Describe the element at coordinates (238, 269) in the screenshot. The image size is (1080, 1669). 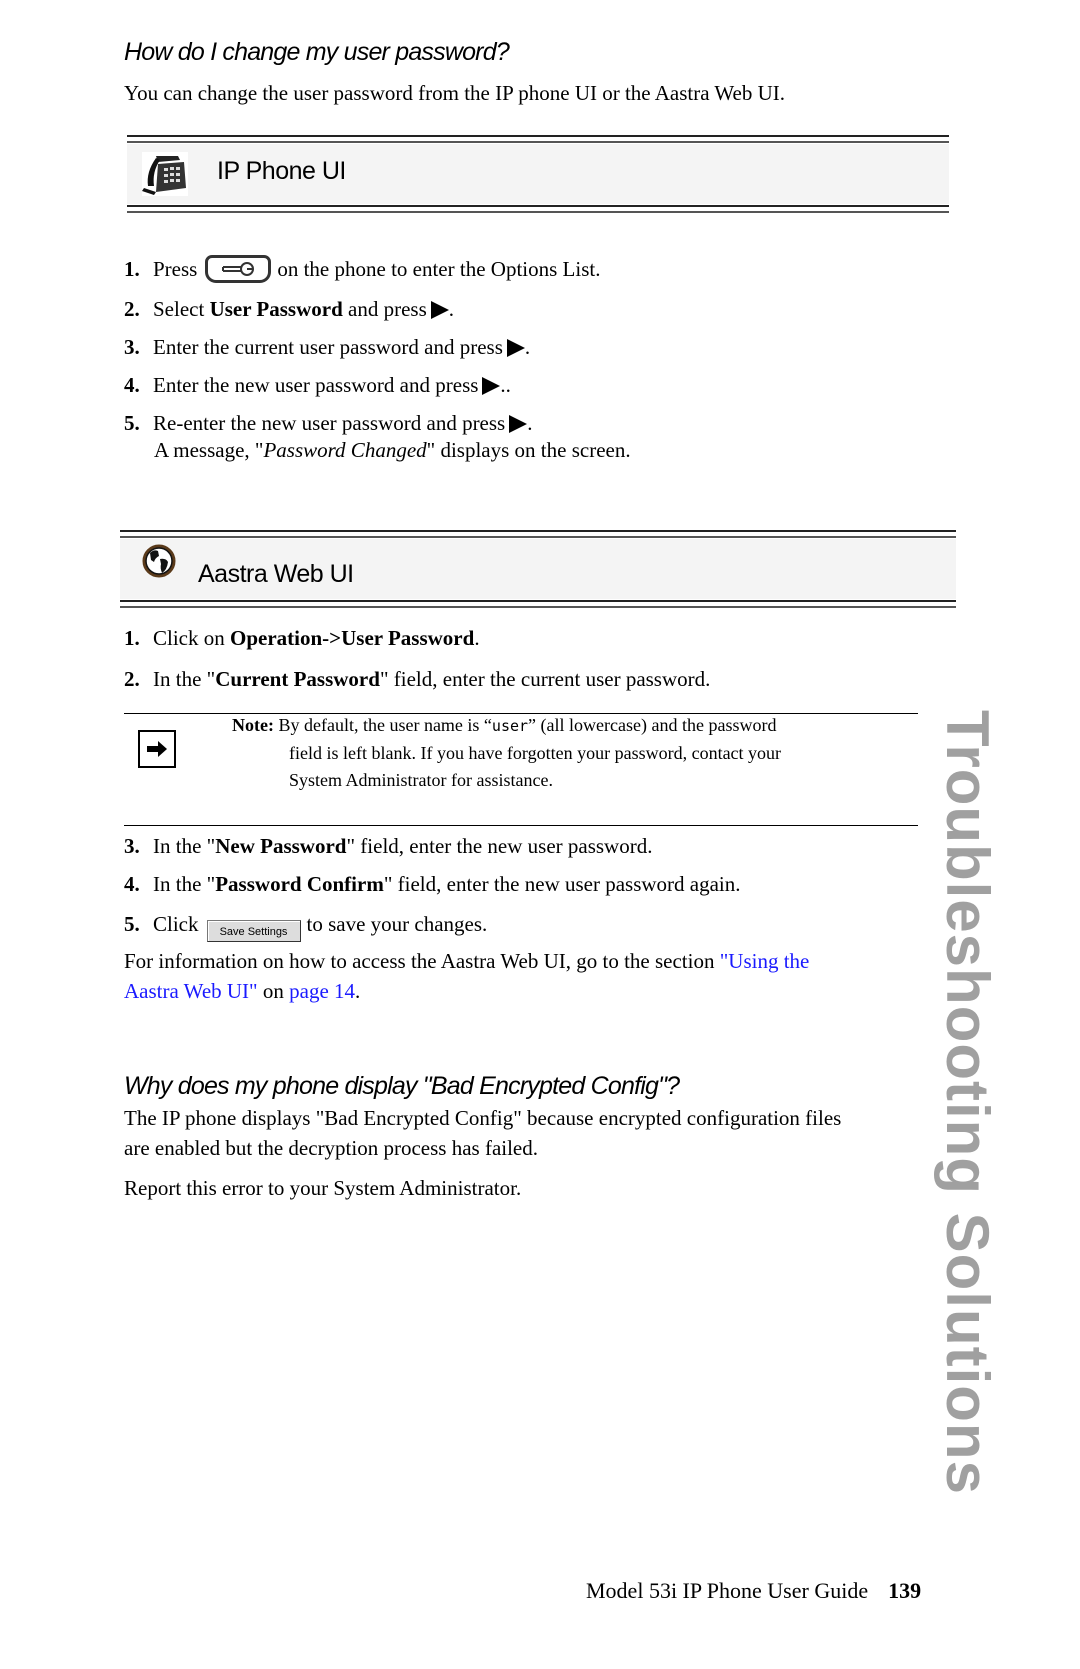
I see `options-key-icon` at that location.